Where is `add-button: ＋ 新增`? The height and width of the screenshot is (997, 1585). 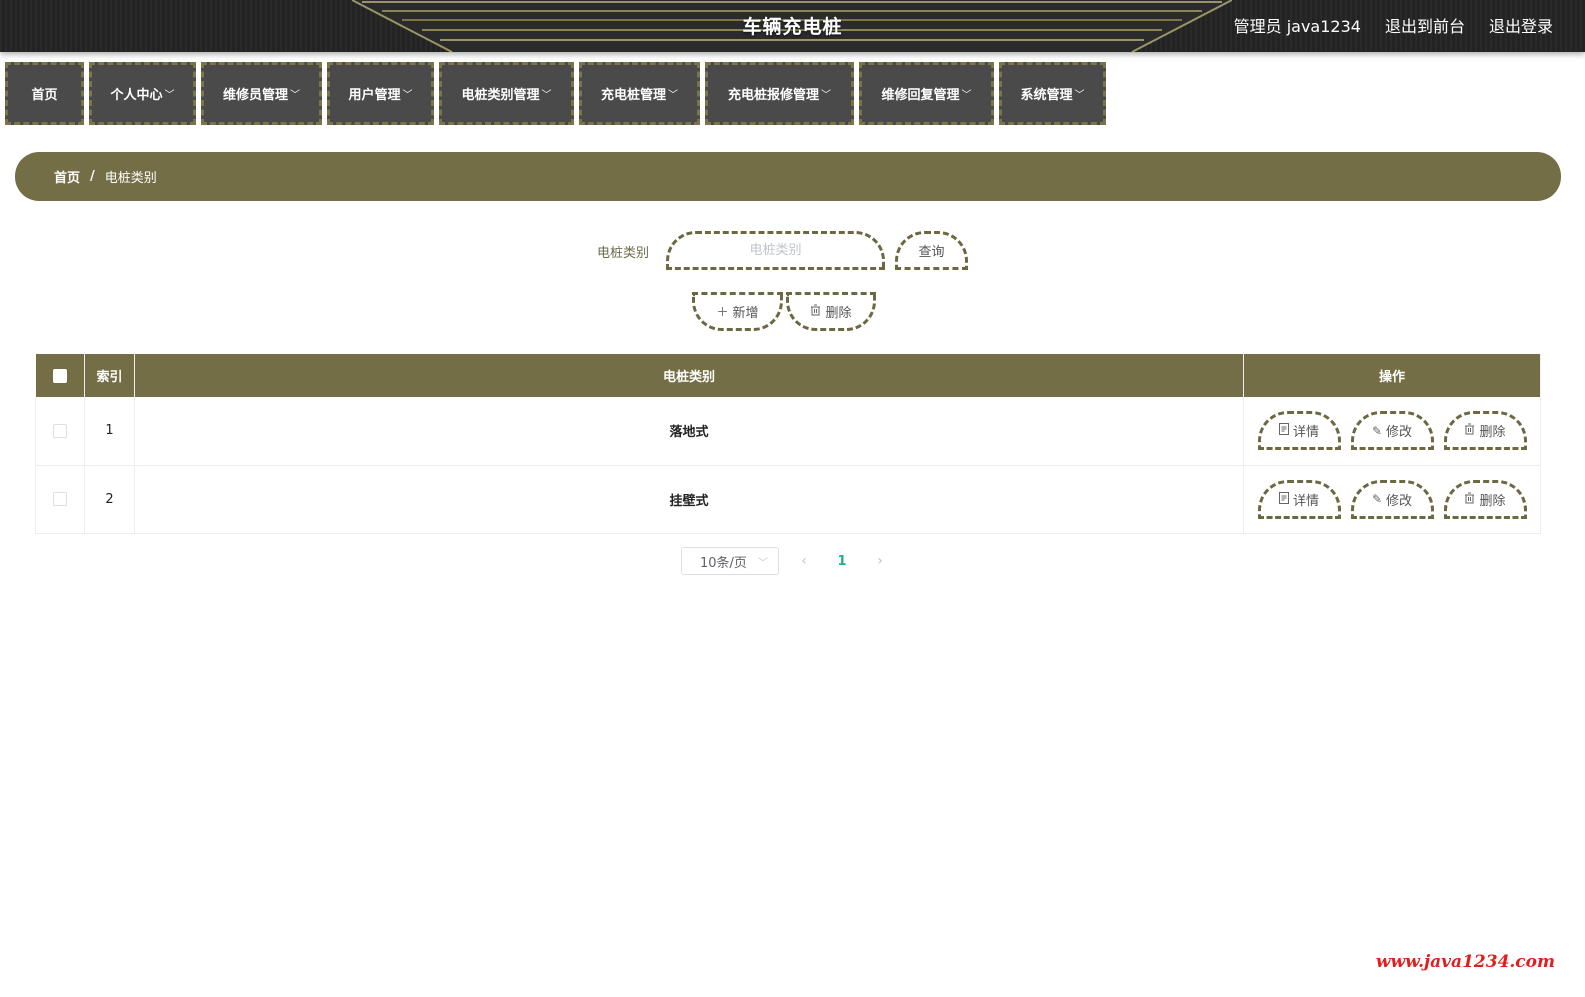 add-button: ＋ 新增 is located at coordinates (737, 311).